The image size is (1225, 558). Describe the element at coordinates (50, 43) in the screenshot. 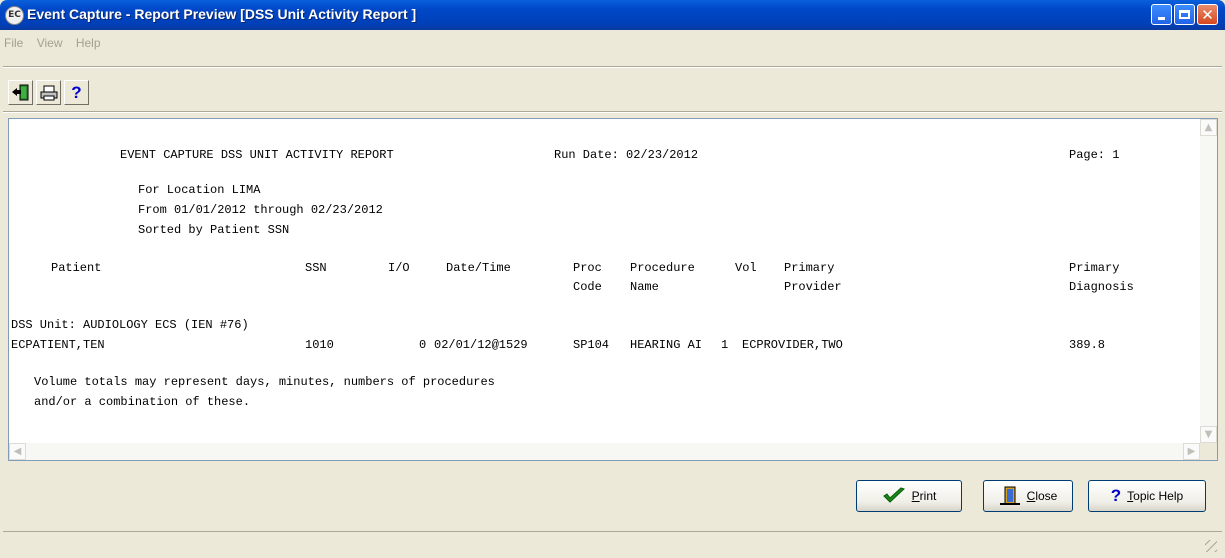

I see `menu-view: View` at that location.